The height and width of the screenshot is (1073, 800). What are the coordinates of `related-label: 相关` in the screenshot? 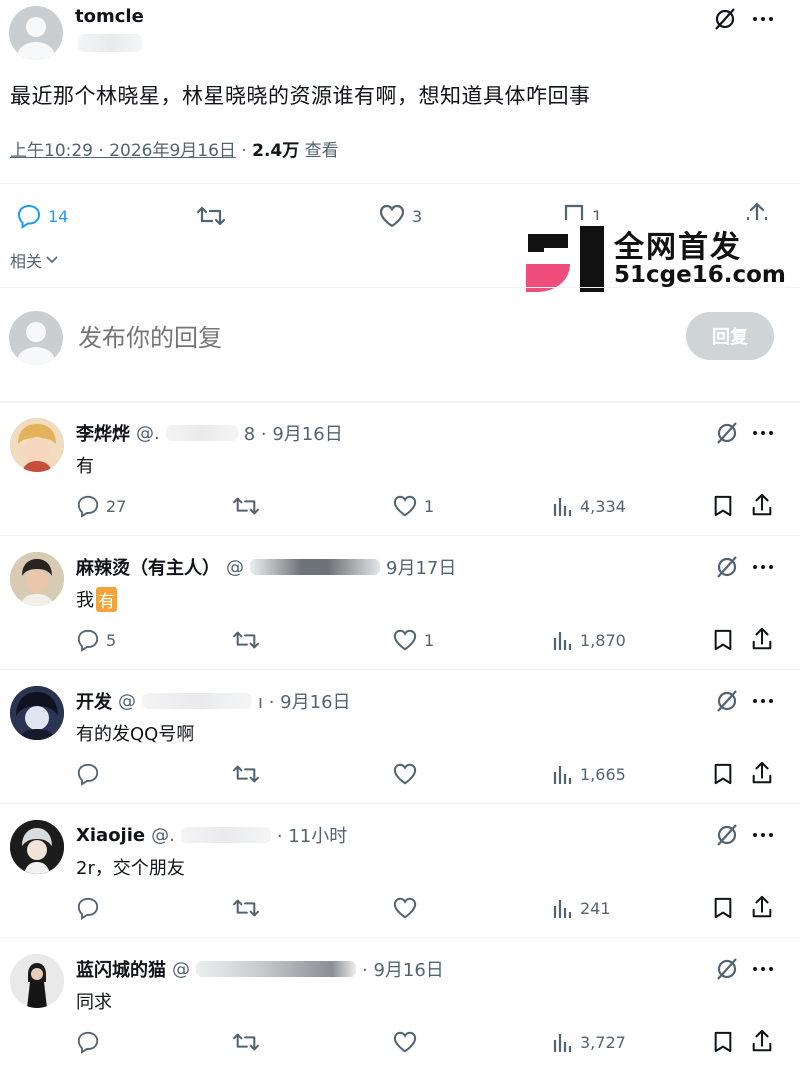 It's located at (26, 261).